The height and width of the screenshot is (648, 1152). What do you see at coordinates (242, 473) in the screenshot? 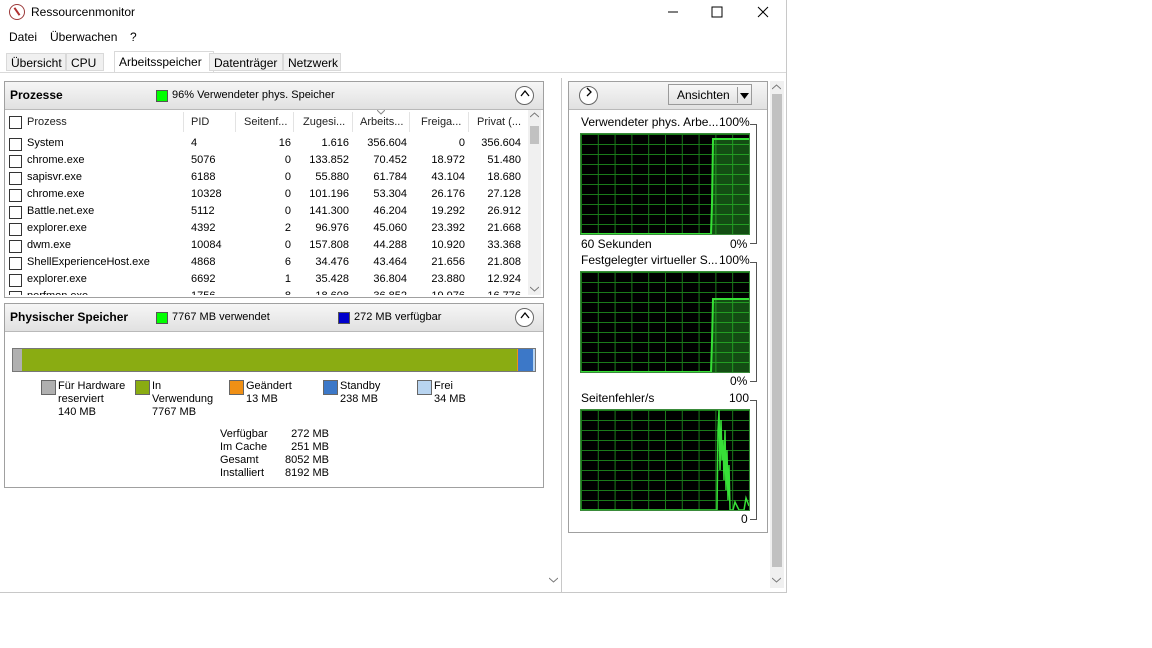
I see `memory-stat-label: Installiert` at bounding box center [242, 473].